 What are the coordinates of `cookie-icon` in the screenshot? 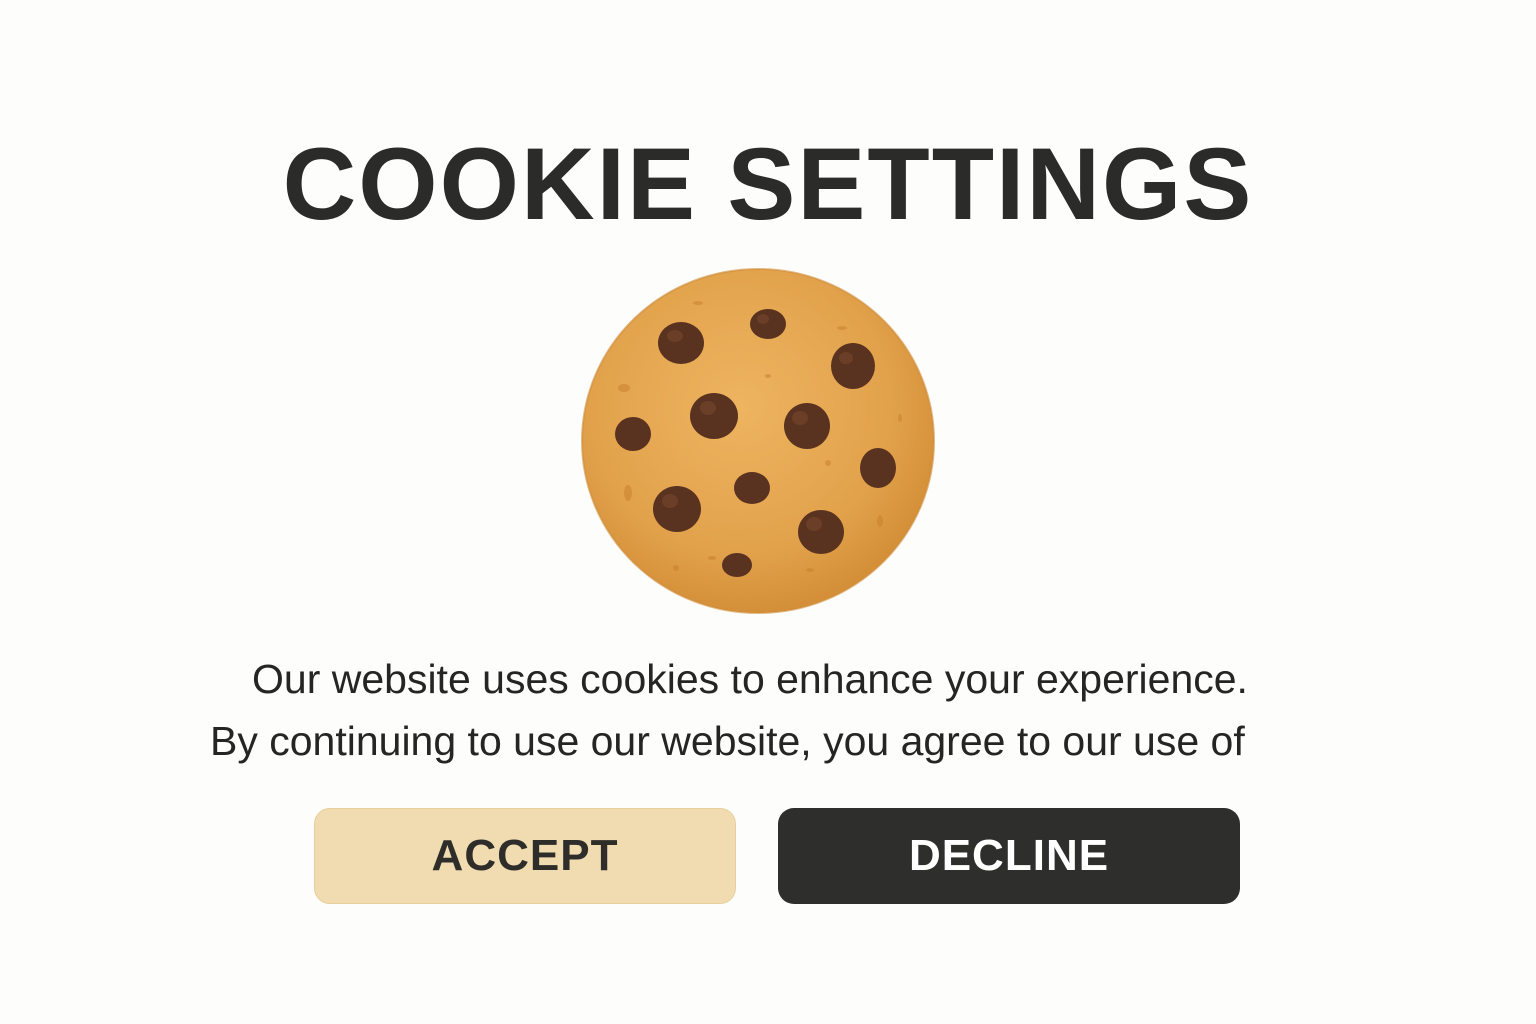 It's located at (758, 441).